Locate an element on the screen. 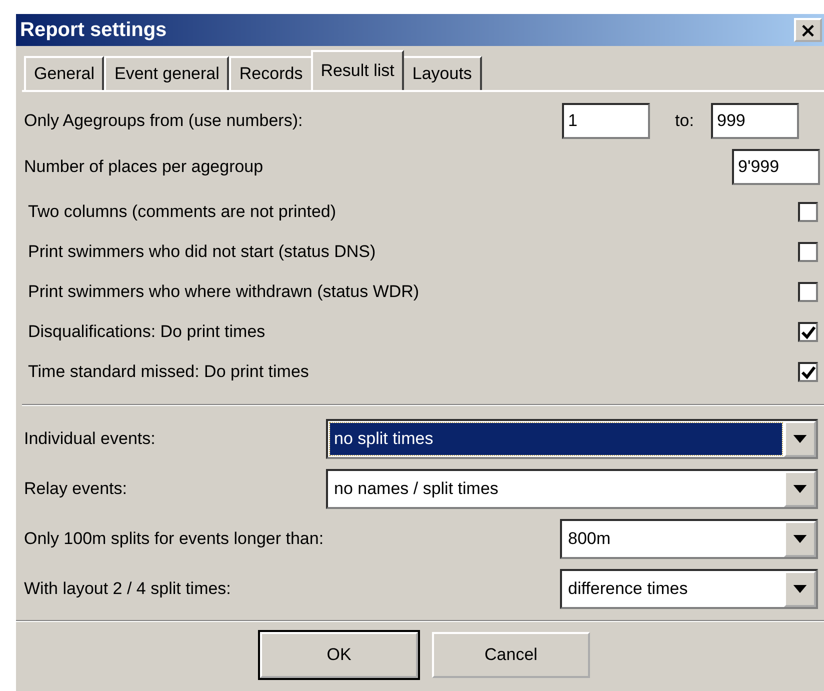  field-label: With layout 2 / 4 split times: is located at coordinates (127, 589).